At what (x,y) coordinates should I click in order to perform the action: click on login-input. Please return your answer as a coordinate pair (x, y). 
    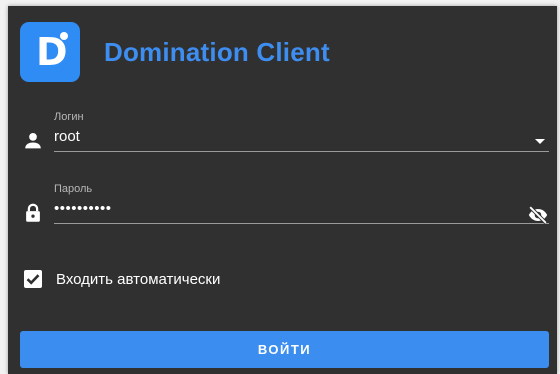
    Looking at the image, I should click on (301, 139).